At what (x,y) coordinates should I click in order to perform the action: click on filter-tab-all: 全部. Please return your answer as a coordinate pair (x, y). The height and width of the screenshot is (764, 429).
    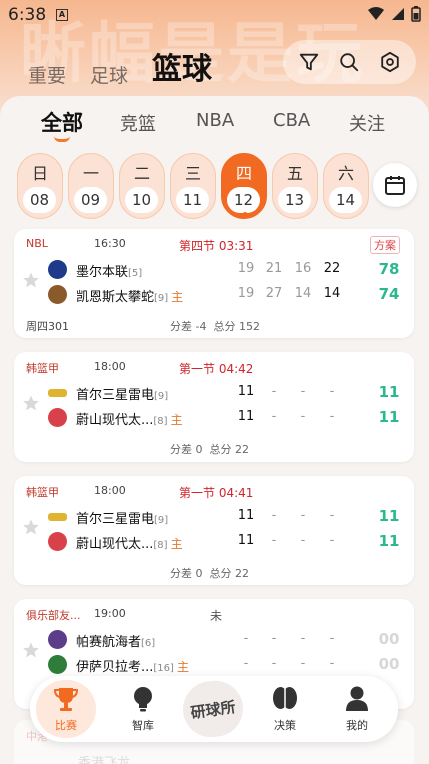
    Looking at the image, I should click on (62, 122).